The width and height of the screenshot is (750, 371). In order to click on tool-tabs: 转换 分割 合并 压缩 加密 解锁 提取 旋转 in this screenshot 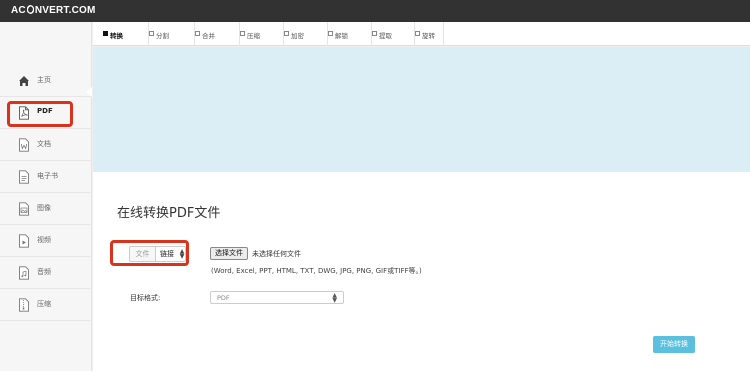, I will do `click(421, 34)`.